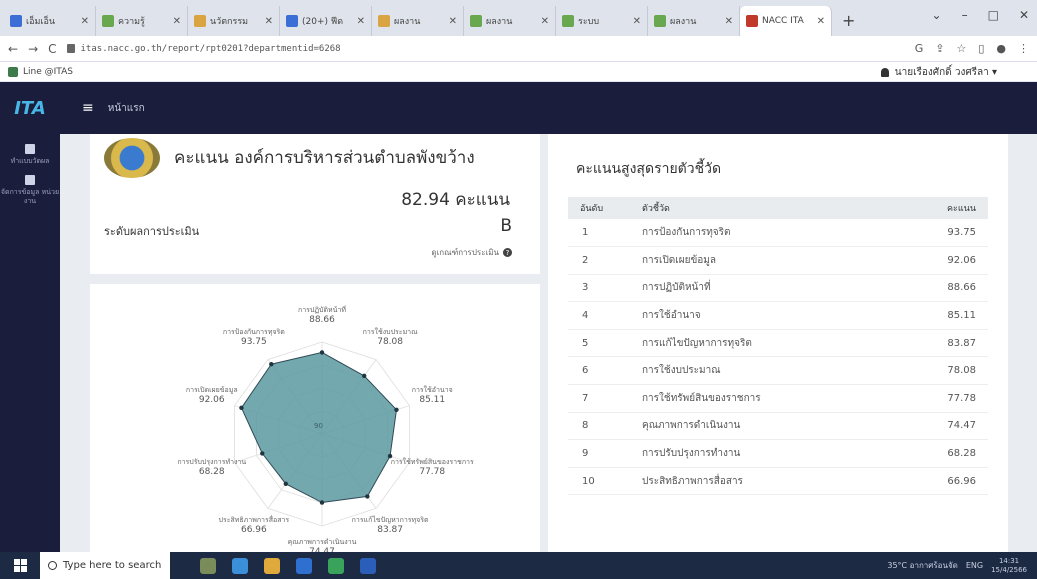 Image resolution: width=1037 pixels, height=579 pixels. I want to click on sidebar-item-assessment: ทำแบบวัดผล, so click(30, 149).